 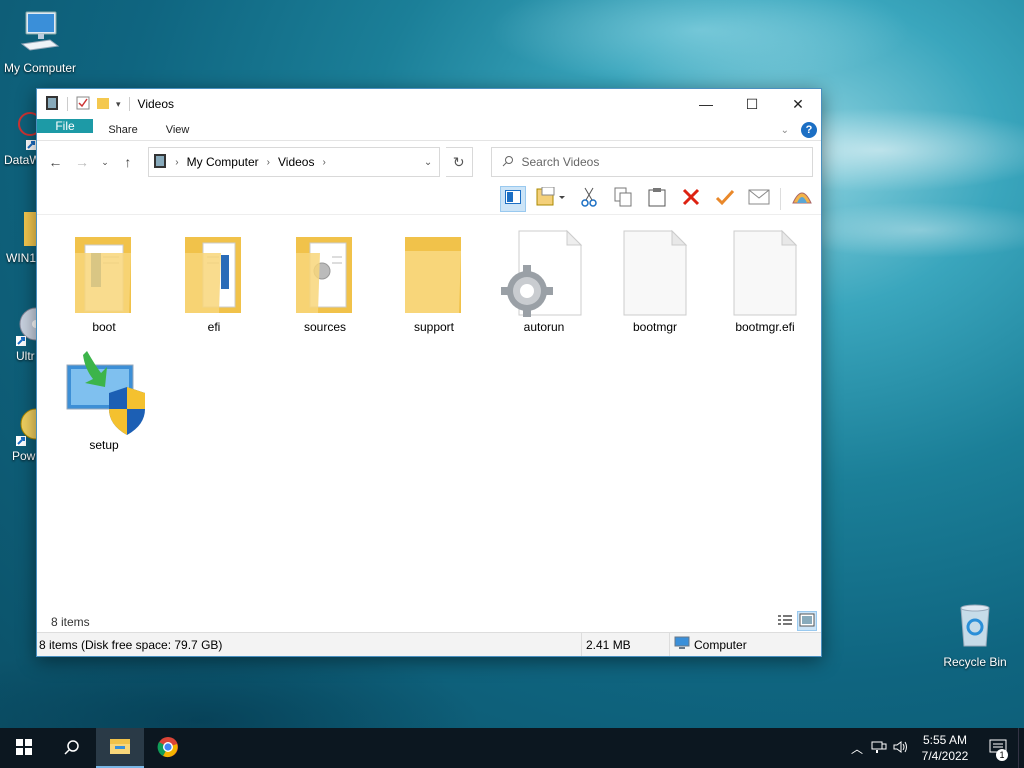 I want to click on folder-with-settings-icon, so click(x=325, y=274).